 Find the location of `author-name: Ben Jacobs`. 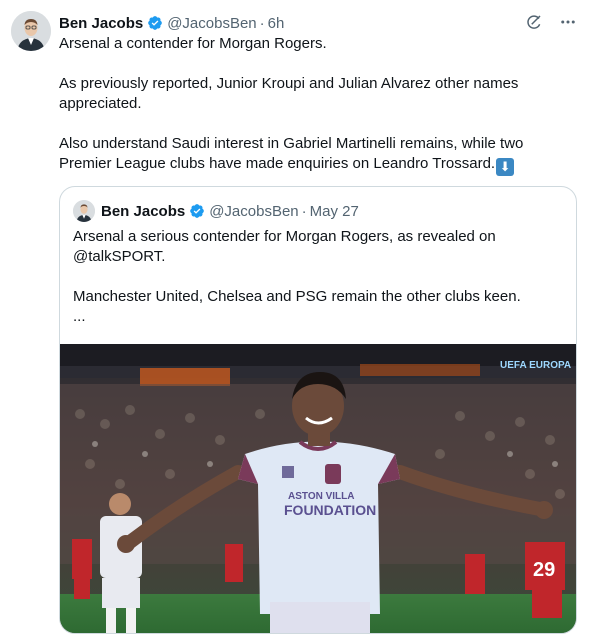

author-name: Ben Jacobs is located at coordinates (101, 23).